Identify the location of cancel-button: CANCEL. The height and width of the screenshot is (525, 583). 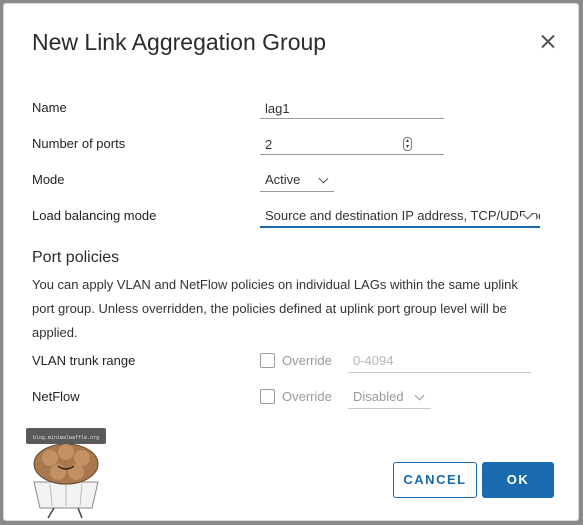
(435, 480).